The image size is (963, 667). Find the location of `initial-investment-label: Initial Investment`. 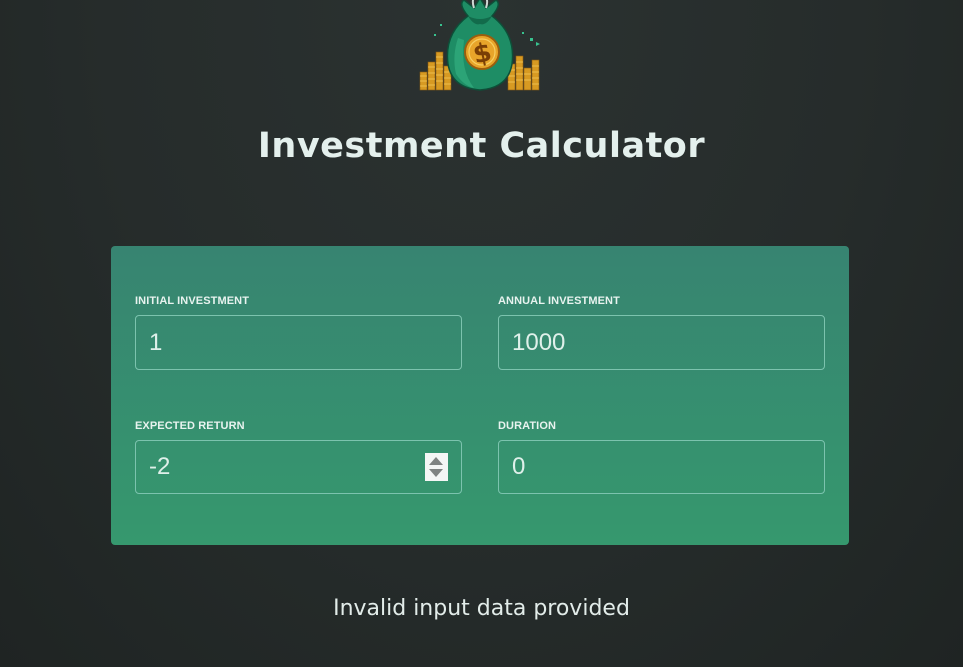

initial-investment-label: Initial Investment is located at coordinates (192, 301).